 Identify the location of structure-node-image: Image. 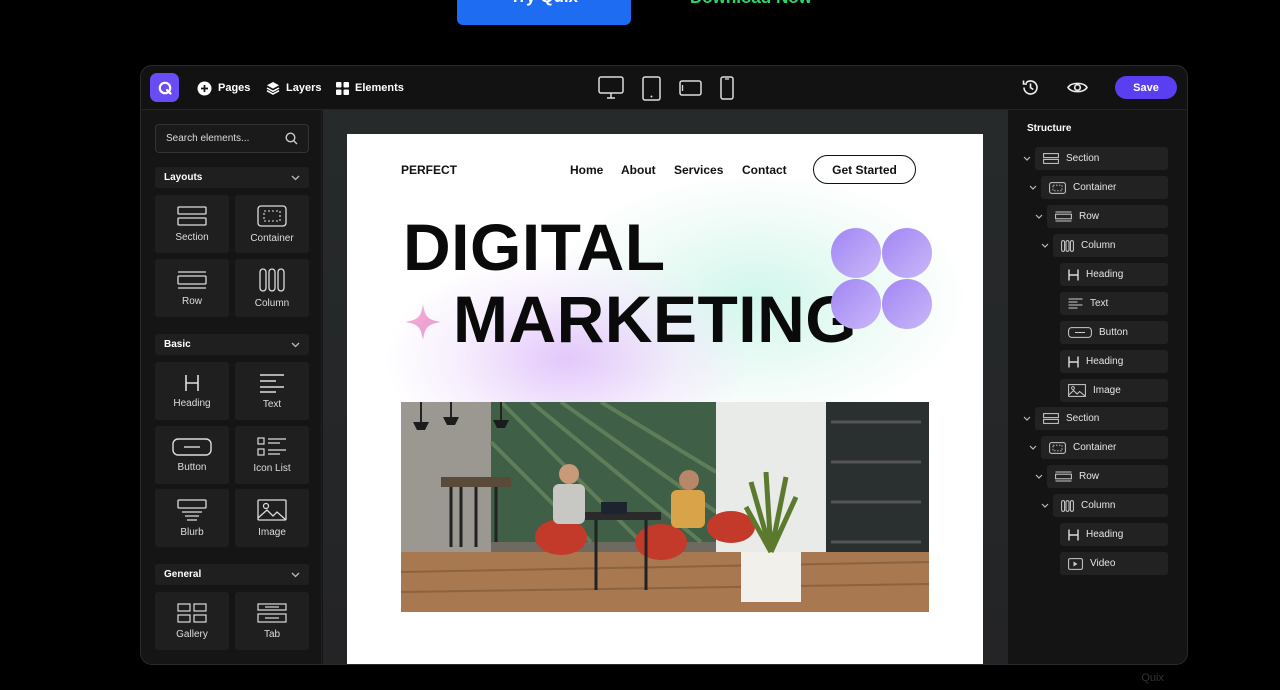
(1114, 390).